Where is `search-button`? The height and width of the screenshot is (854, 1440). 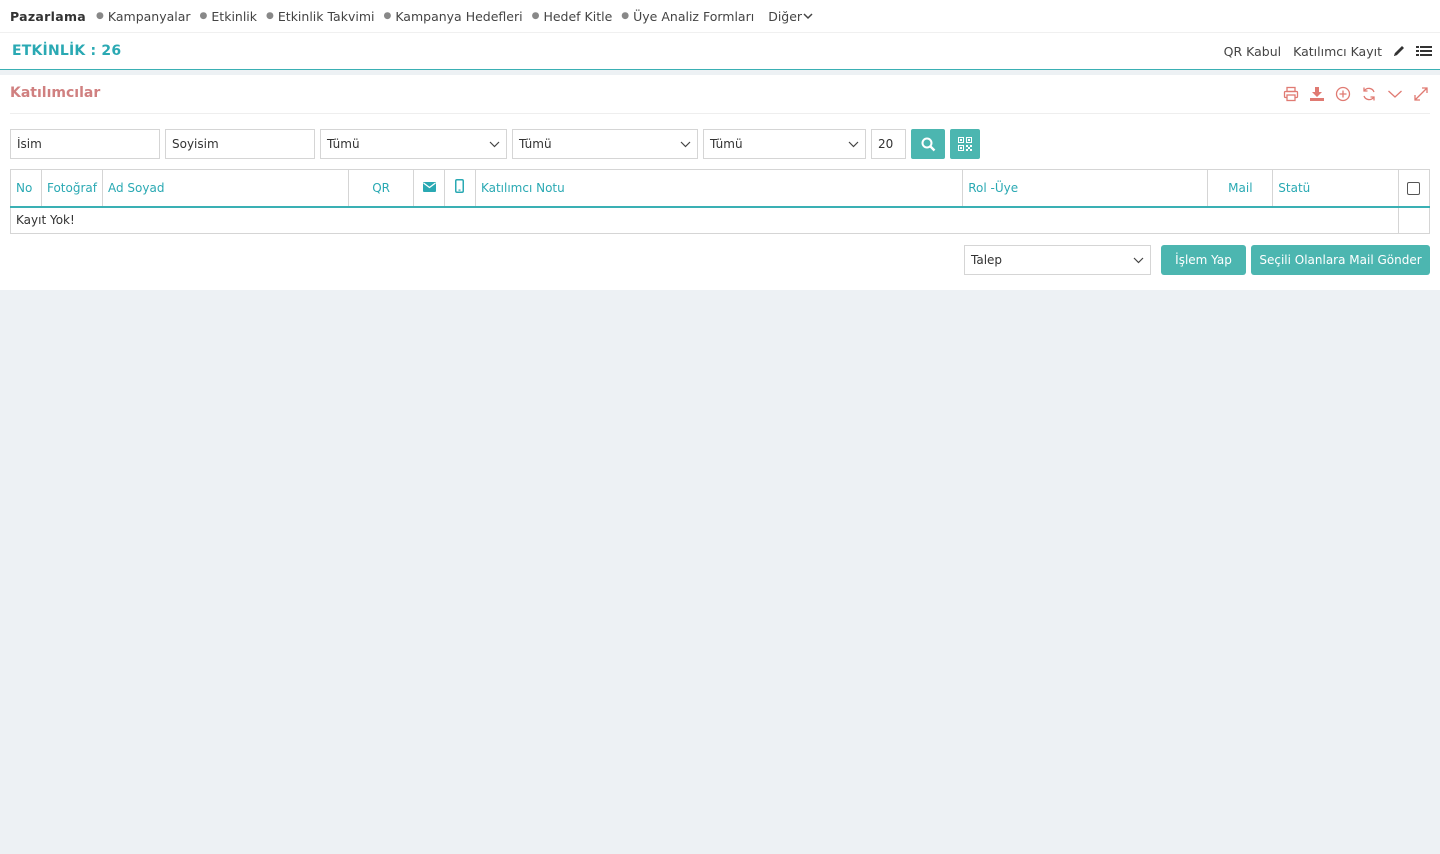
search-button is located at coordinates (928, 144).